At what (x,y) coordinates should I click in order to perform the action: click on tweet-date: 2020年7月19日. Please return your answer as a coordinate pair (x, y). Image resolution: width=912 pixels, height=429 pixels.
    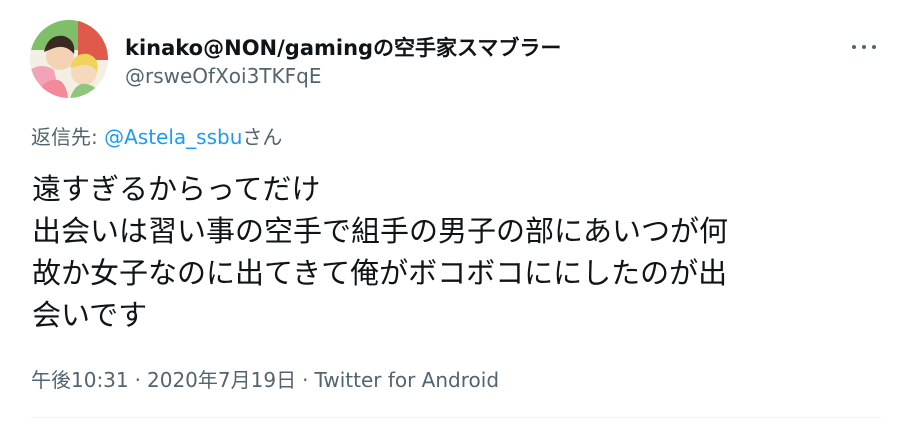
    Looking at the image, I should click on (221, 380).